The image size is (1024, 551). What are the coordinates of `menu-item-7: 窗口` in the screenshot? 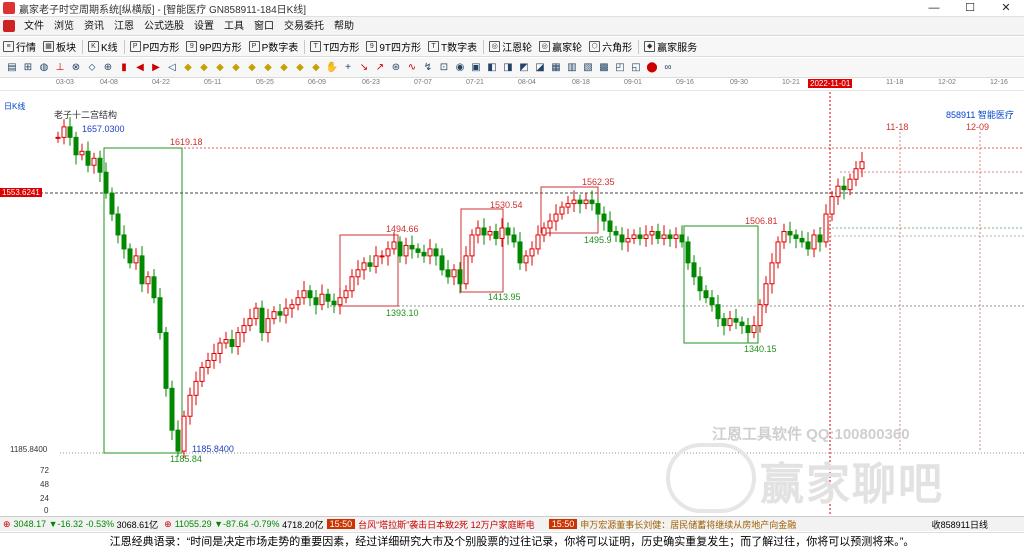 It's located at (264, 26).